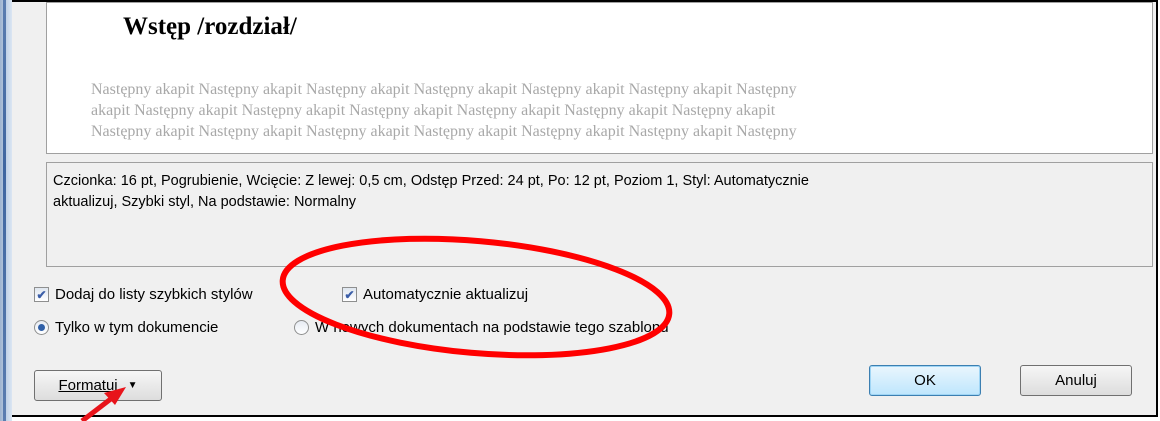 The image size is (1160, 421). What do you see at coordinates (6, 210) in the screenshot?
I see `window-left-edge` at bounding box center [6, 210].